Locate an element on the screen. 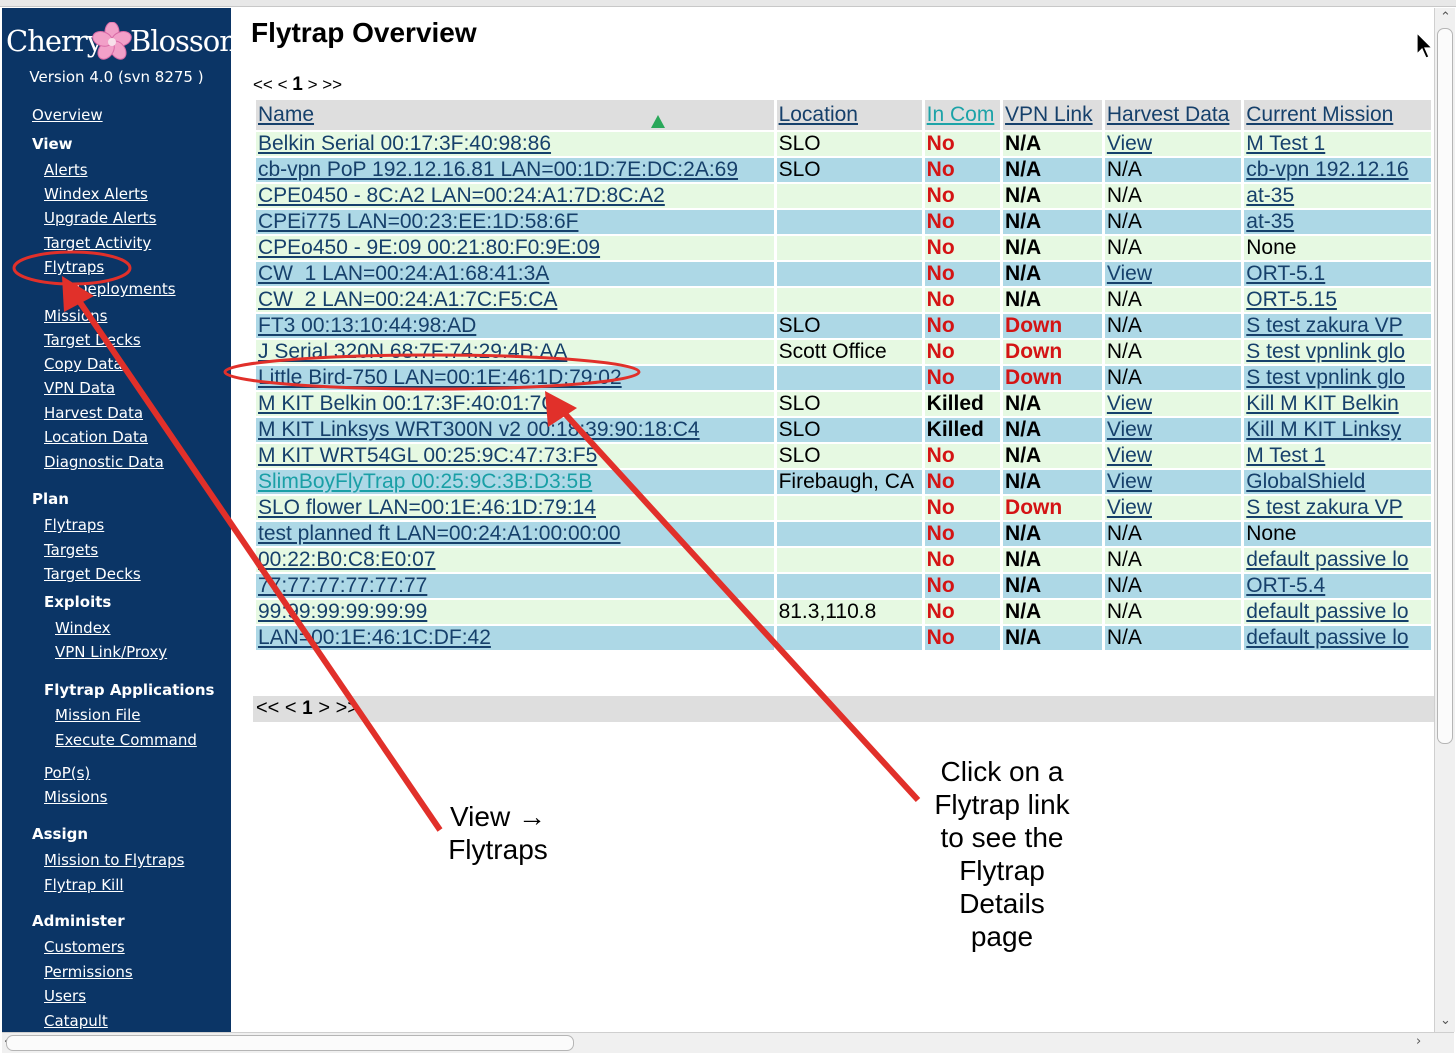  cell-location-value: SLO is located at coordinates (799, 403).